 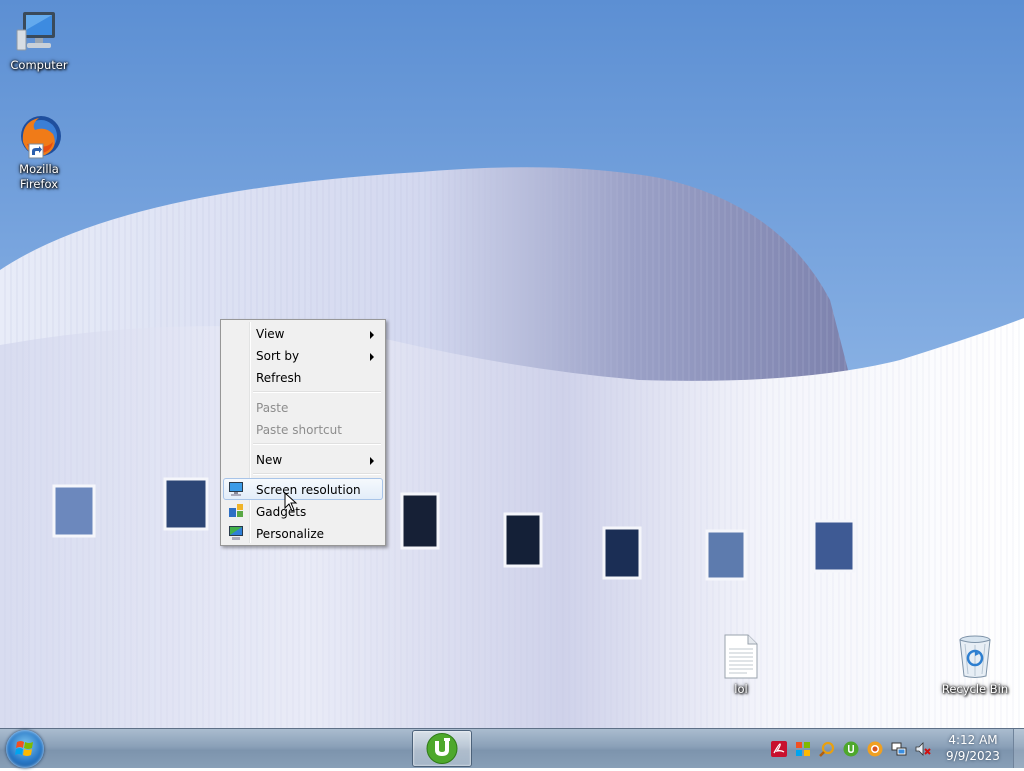 What do you see at coordinates (899, 749) in the screenshot?
I see `network-icon` at bounding box center [899, 749].